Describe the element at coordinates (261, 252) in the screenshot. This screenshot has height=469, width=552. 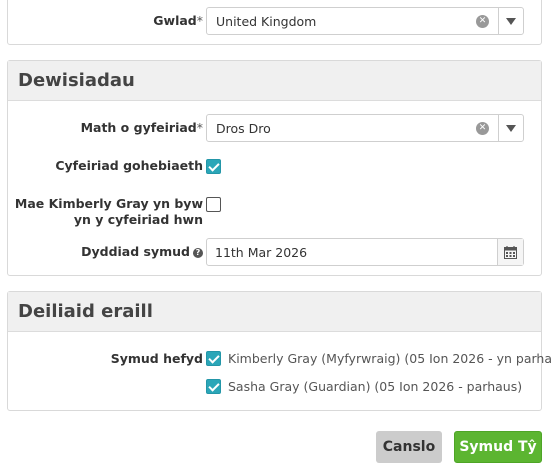
I see `move-date-value: 11th Mar 2026` at that location.